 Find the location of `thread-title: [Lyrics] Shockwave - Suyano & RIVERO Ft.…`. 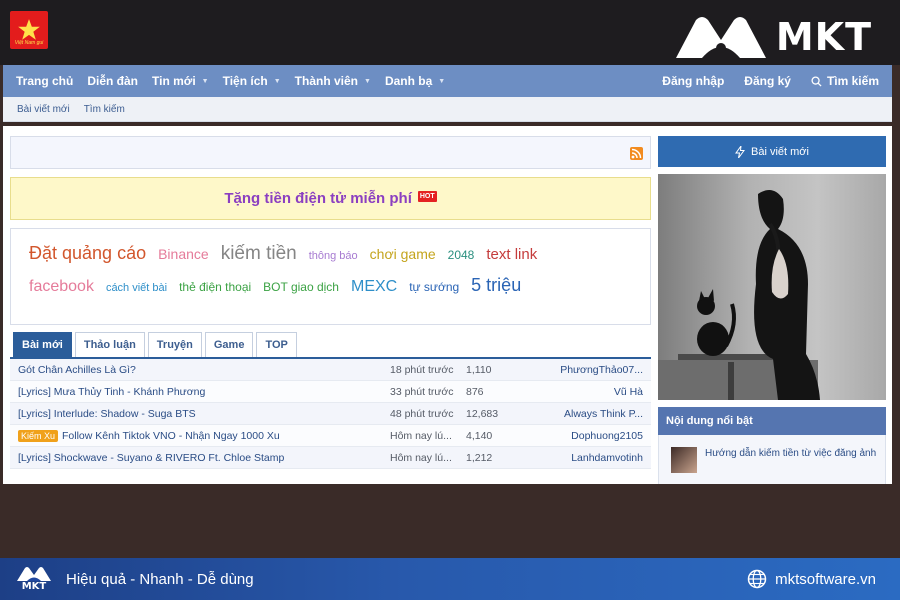

thread-title: [Lyrics] Shockwave - Suyano & RIVERO Ft.… is located at coordinates (151, 458).